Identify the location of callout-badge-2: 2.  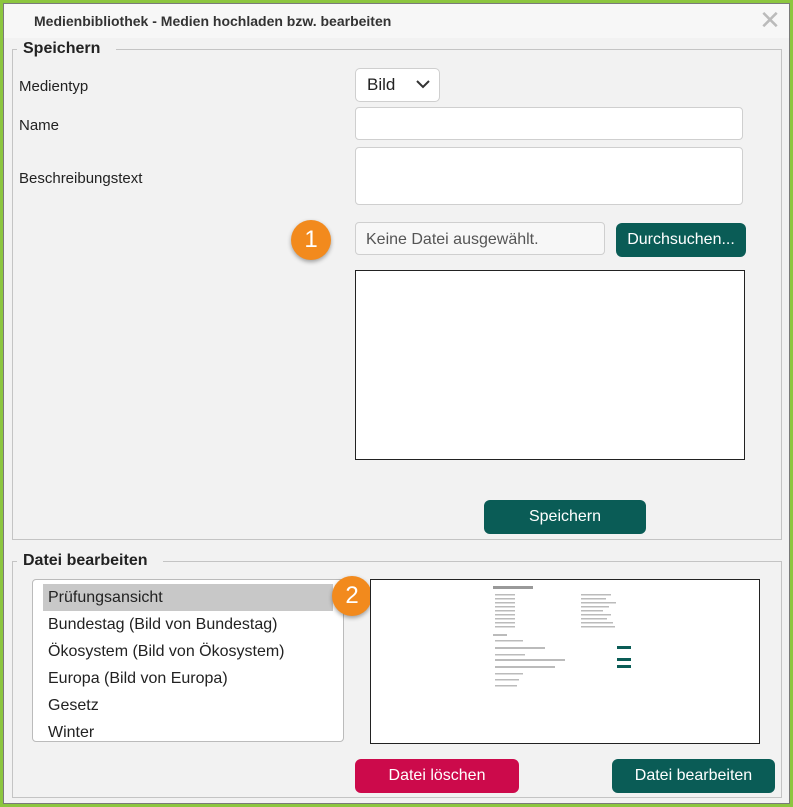
(352, 596).